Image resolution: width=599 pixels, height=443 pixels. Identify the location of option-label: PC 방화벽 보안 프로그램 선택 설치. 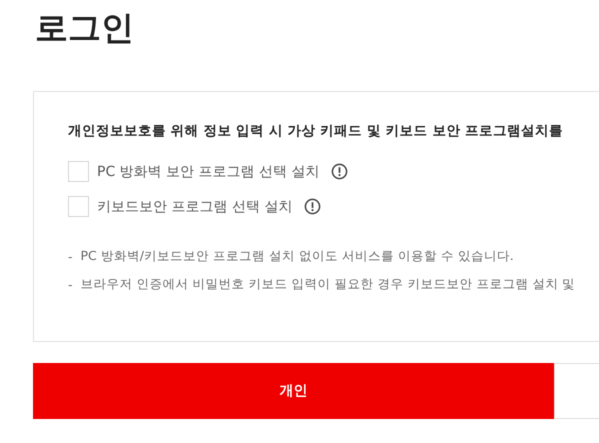
(208, 171).